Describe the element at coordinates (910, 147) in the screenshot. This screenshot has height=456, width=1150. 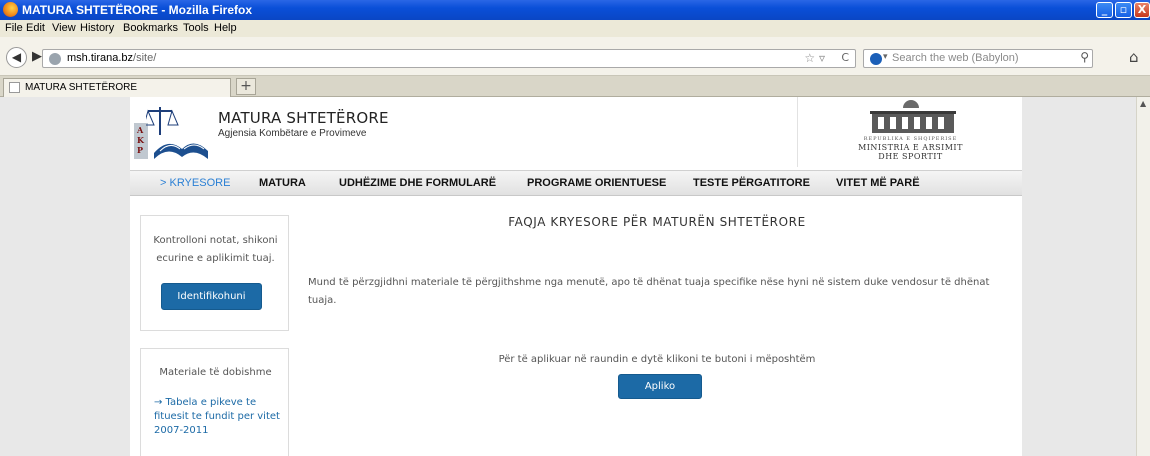
I see `ministry-line2: MINISTRIA E ARSIMIT` at that location.